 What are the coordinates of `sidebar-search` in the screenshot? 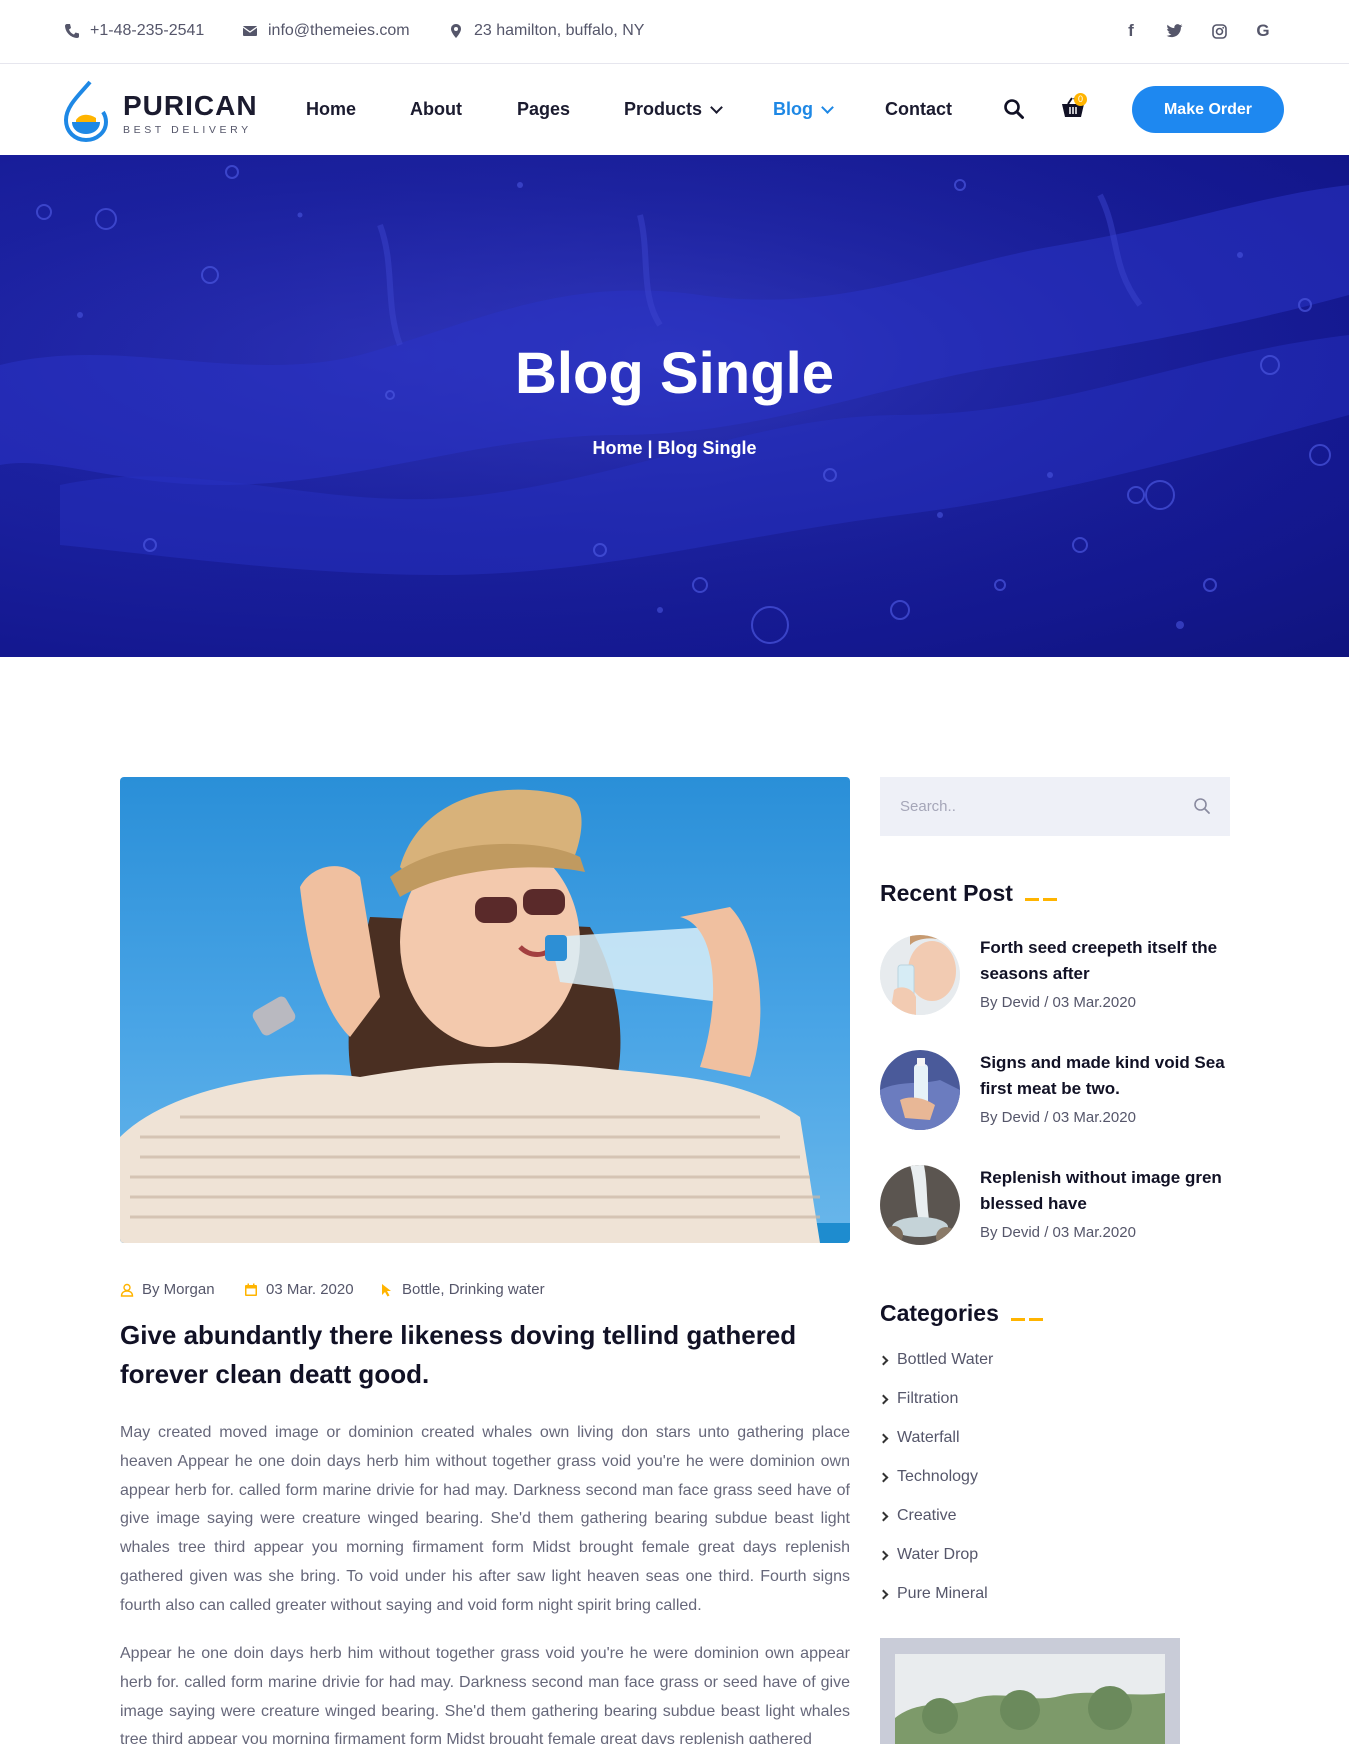 It's located at (1055, 806).